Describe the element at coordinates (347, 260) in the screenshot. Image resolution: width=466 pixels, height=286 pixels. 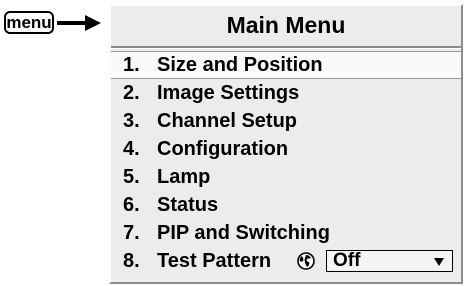
I see `test-pattern-select-value: Off` at that location.